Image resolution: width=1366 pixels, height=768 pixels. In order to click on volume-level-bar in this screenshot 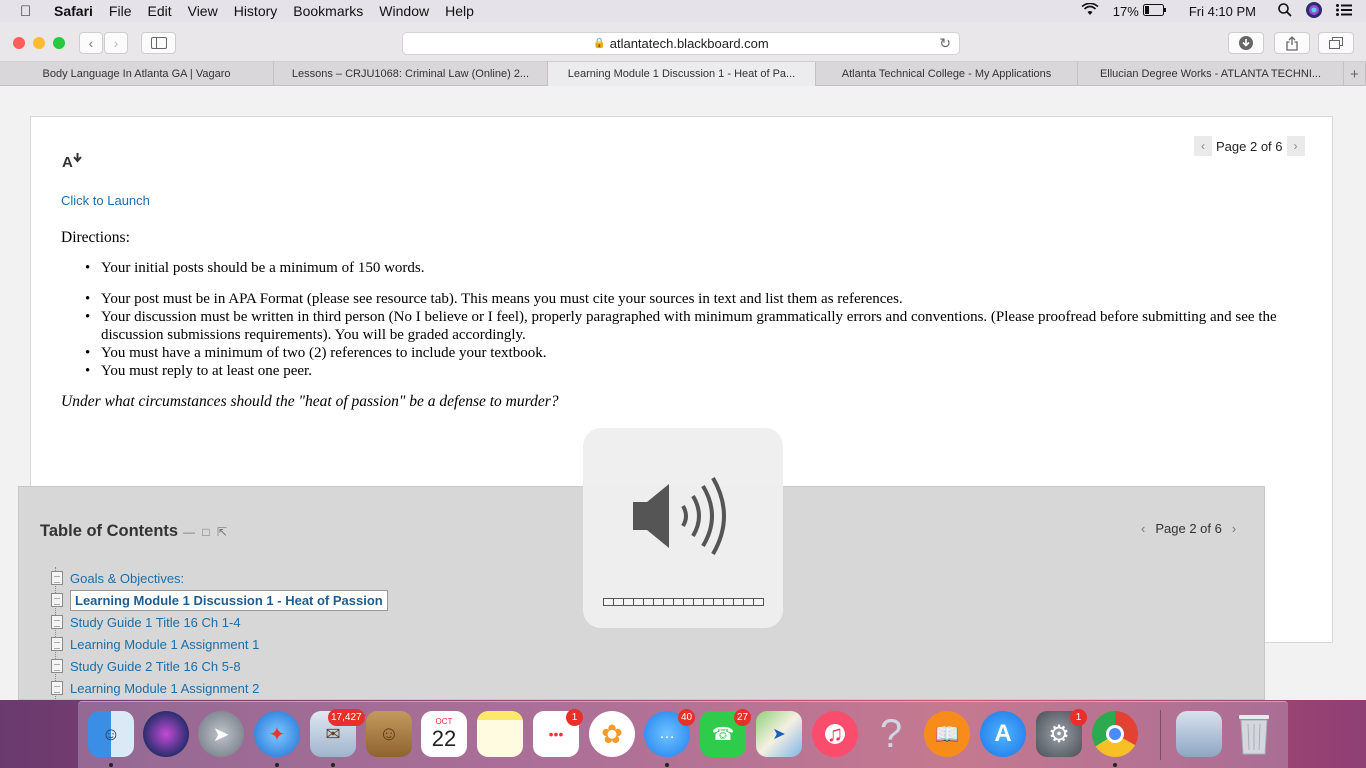, I will do `click(683, 602)`.